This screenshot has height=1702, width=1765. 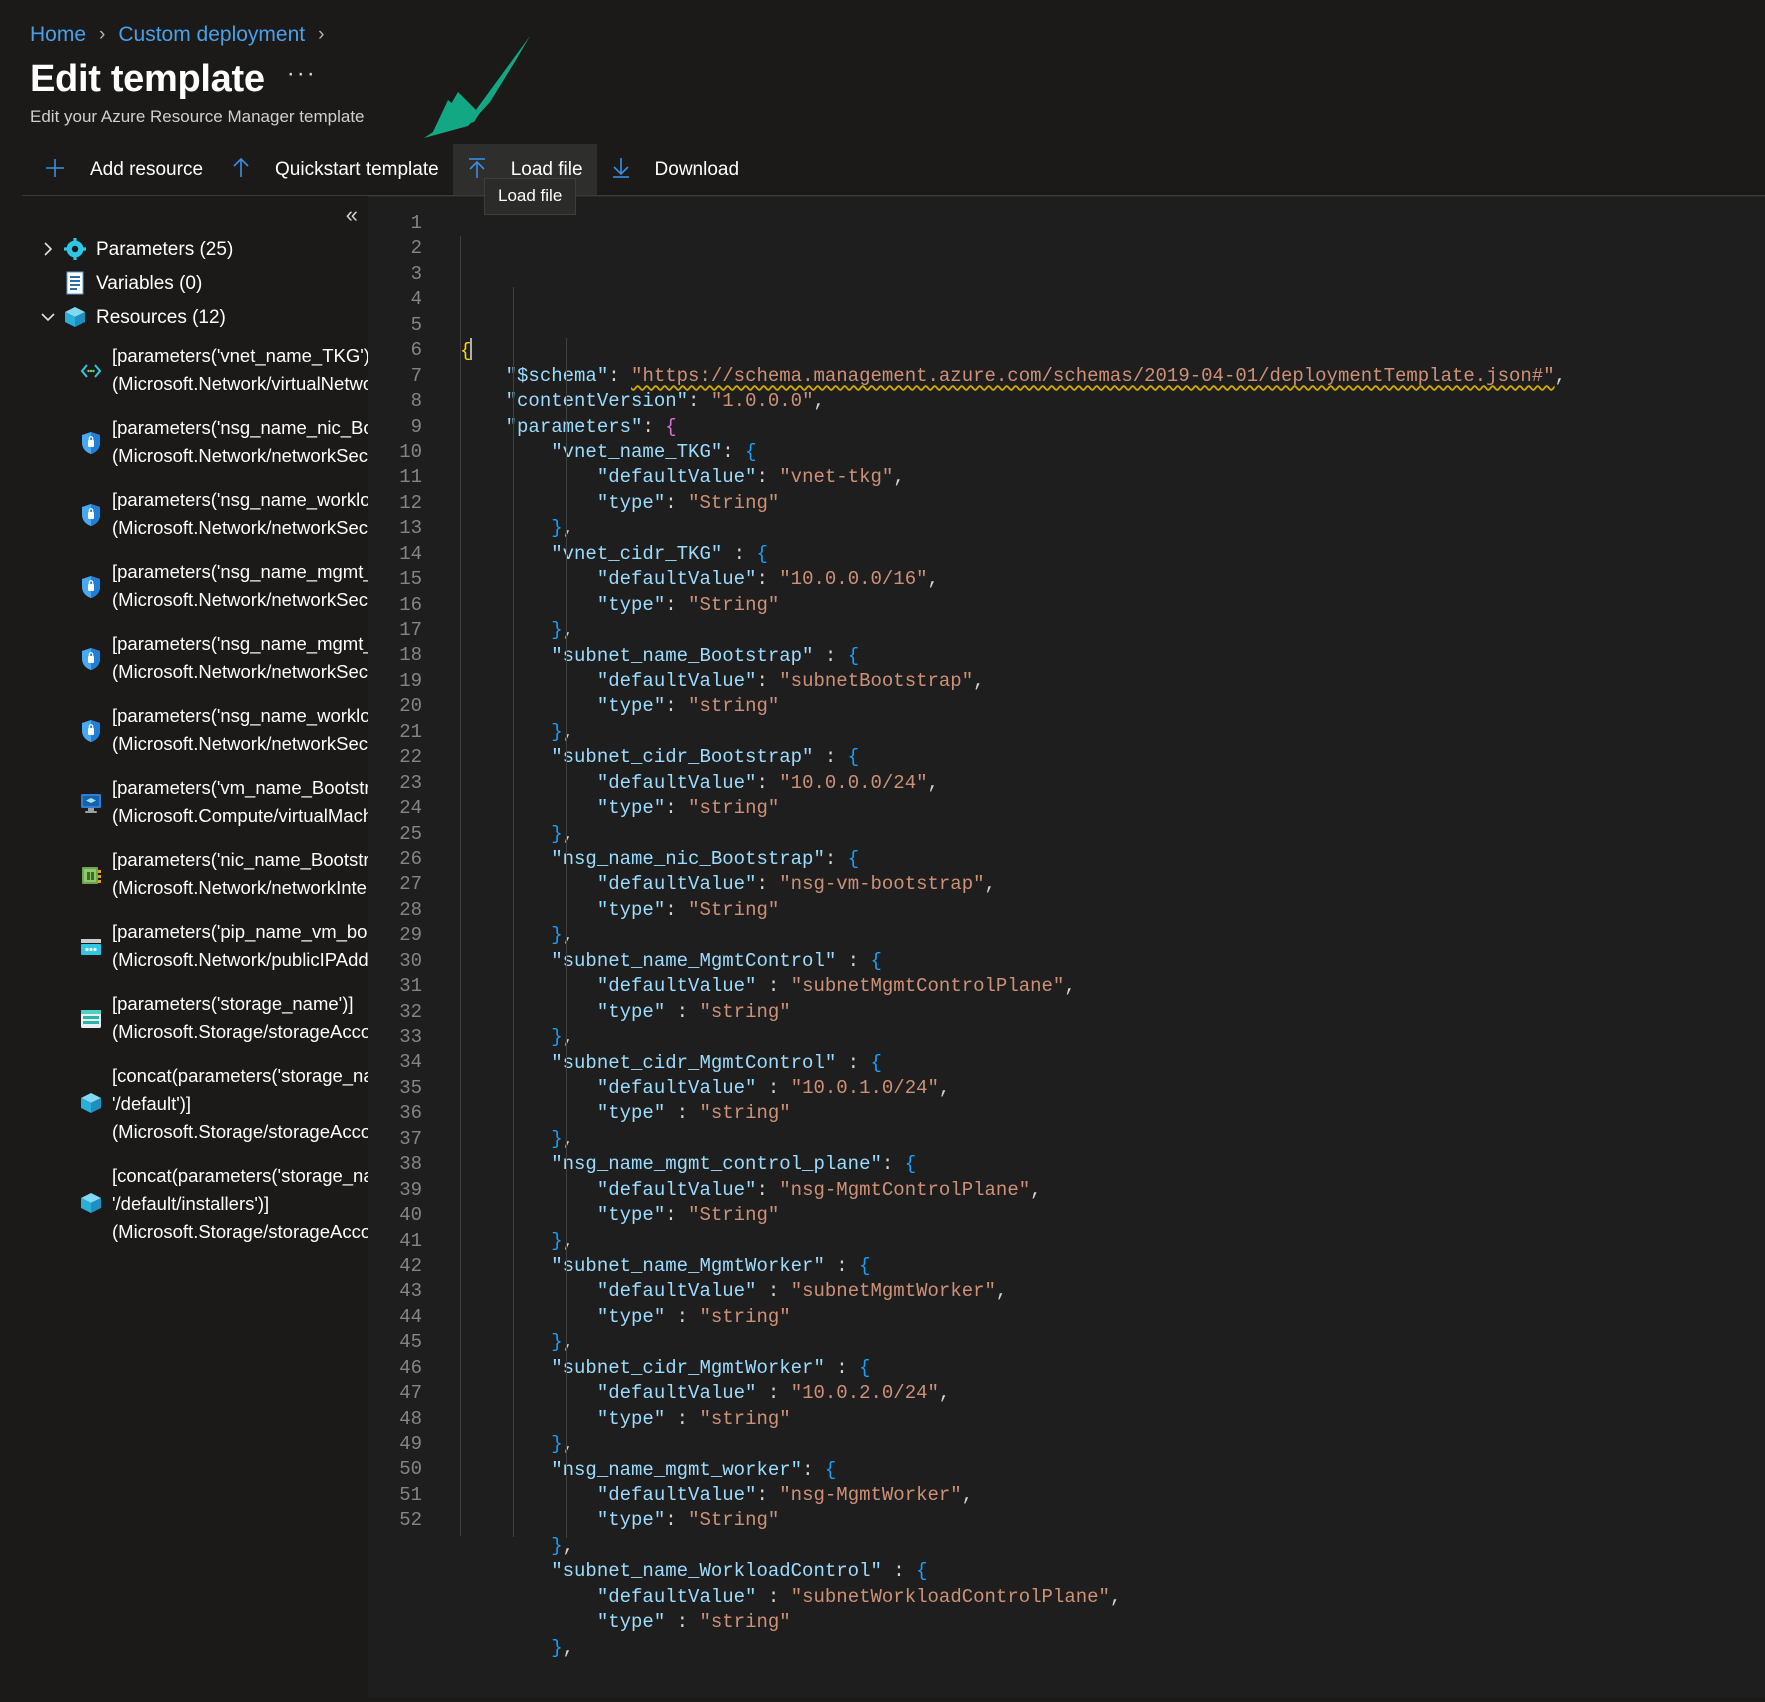 I want to click on code-line: "defaultValue" : "10.0.1.0/24",, so click(x=1112, y=1088).